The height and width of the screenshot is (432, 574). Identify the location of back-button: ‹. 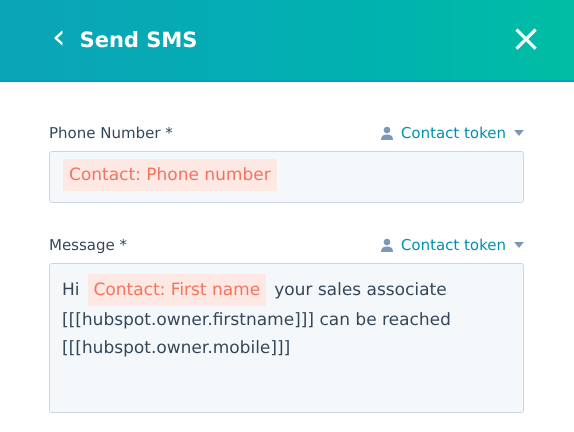
(61, 40).